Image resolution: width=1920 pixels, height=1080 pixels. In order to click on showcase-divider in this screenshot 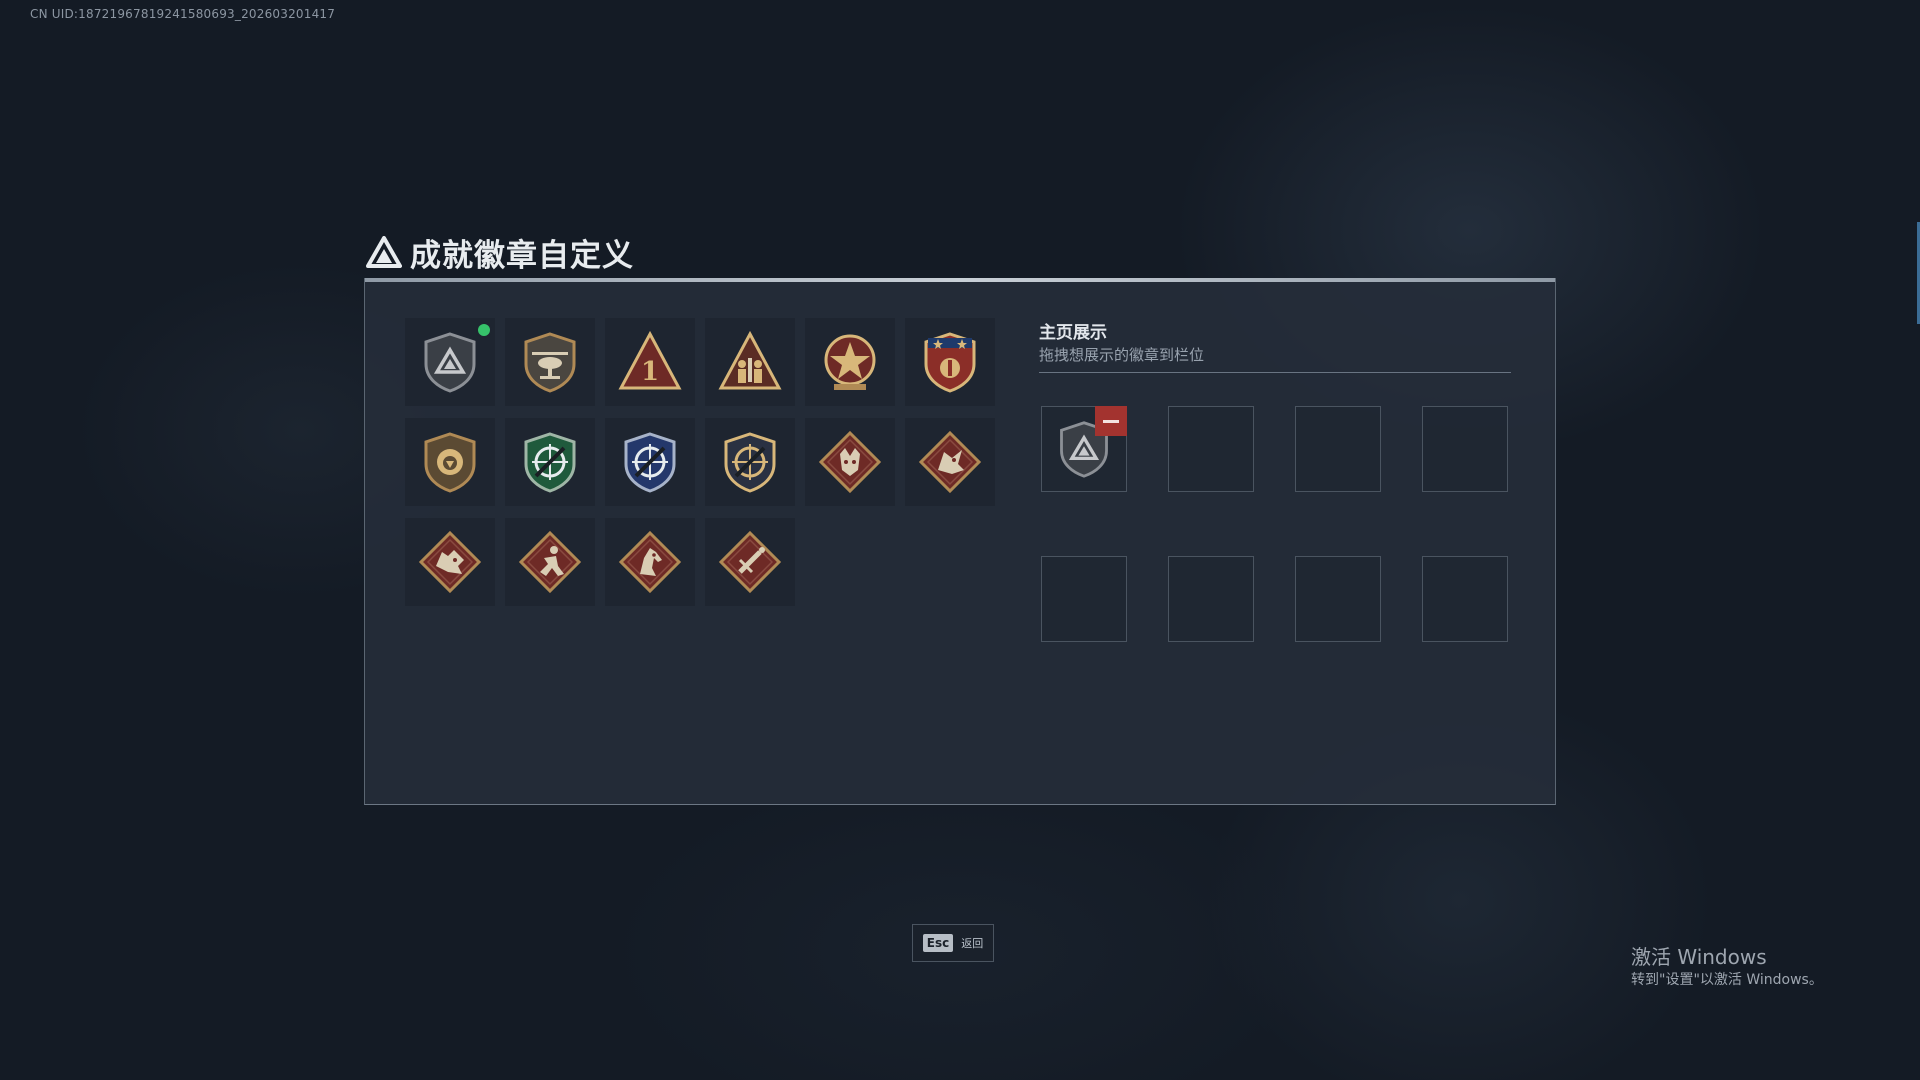, I will do `click(1275, 372)`.